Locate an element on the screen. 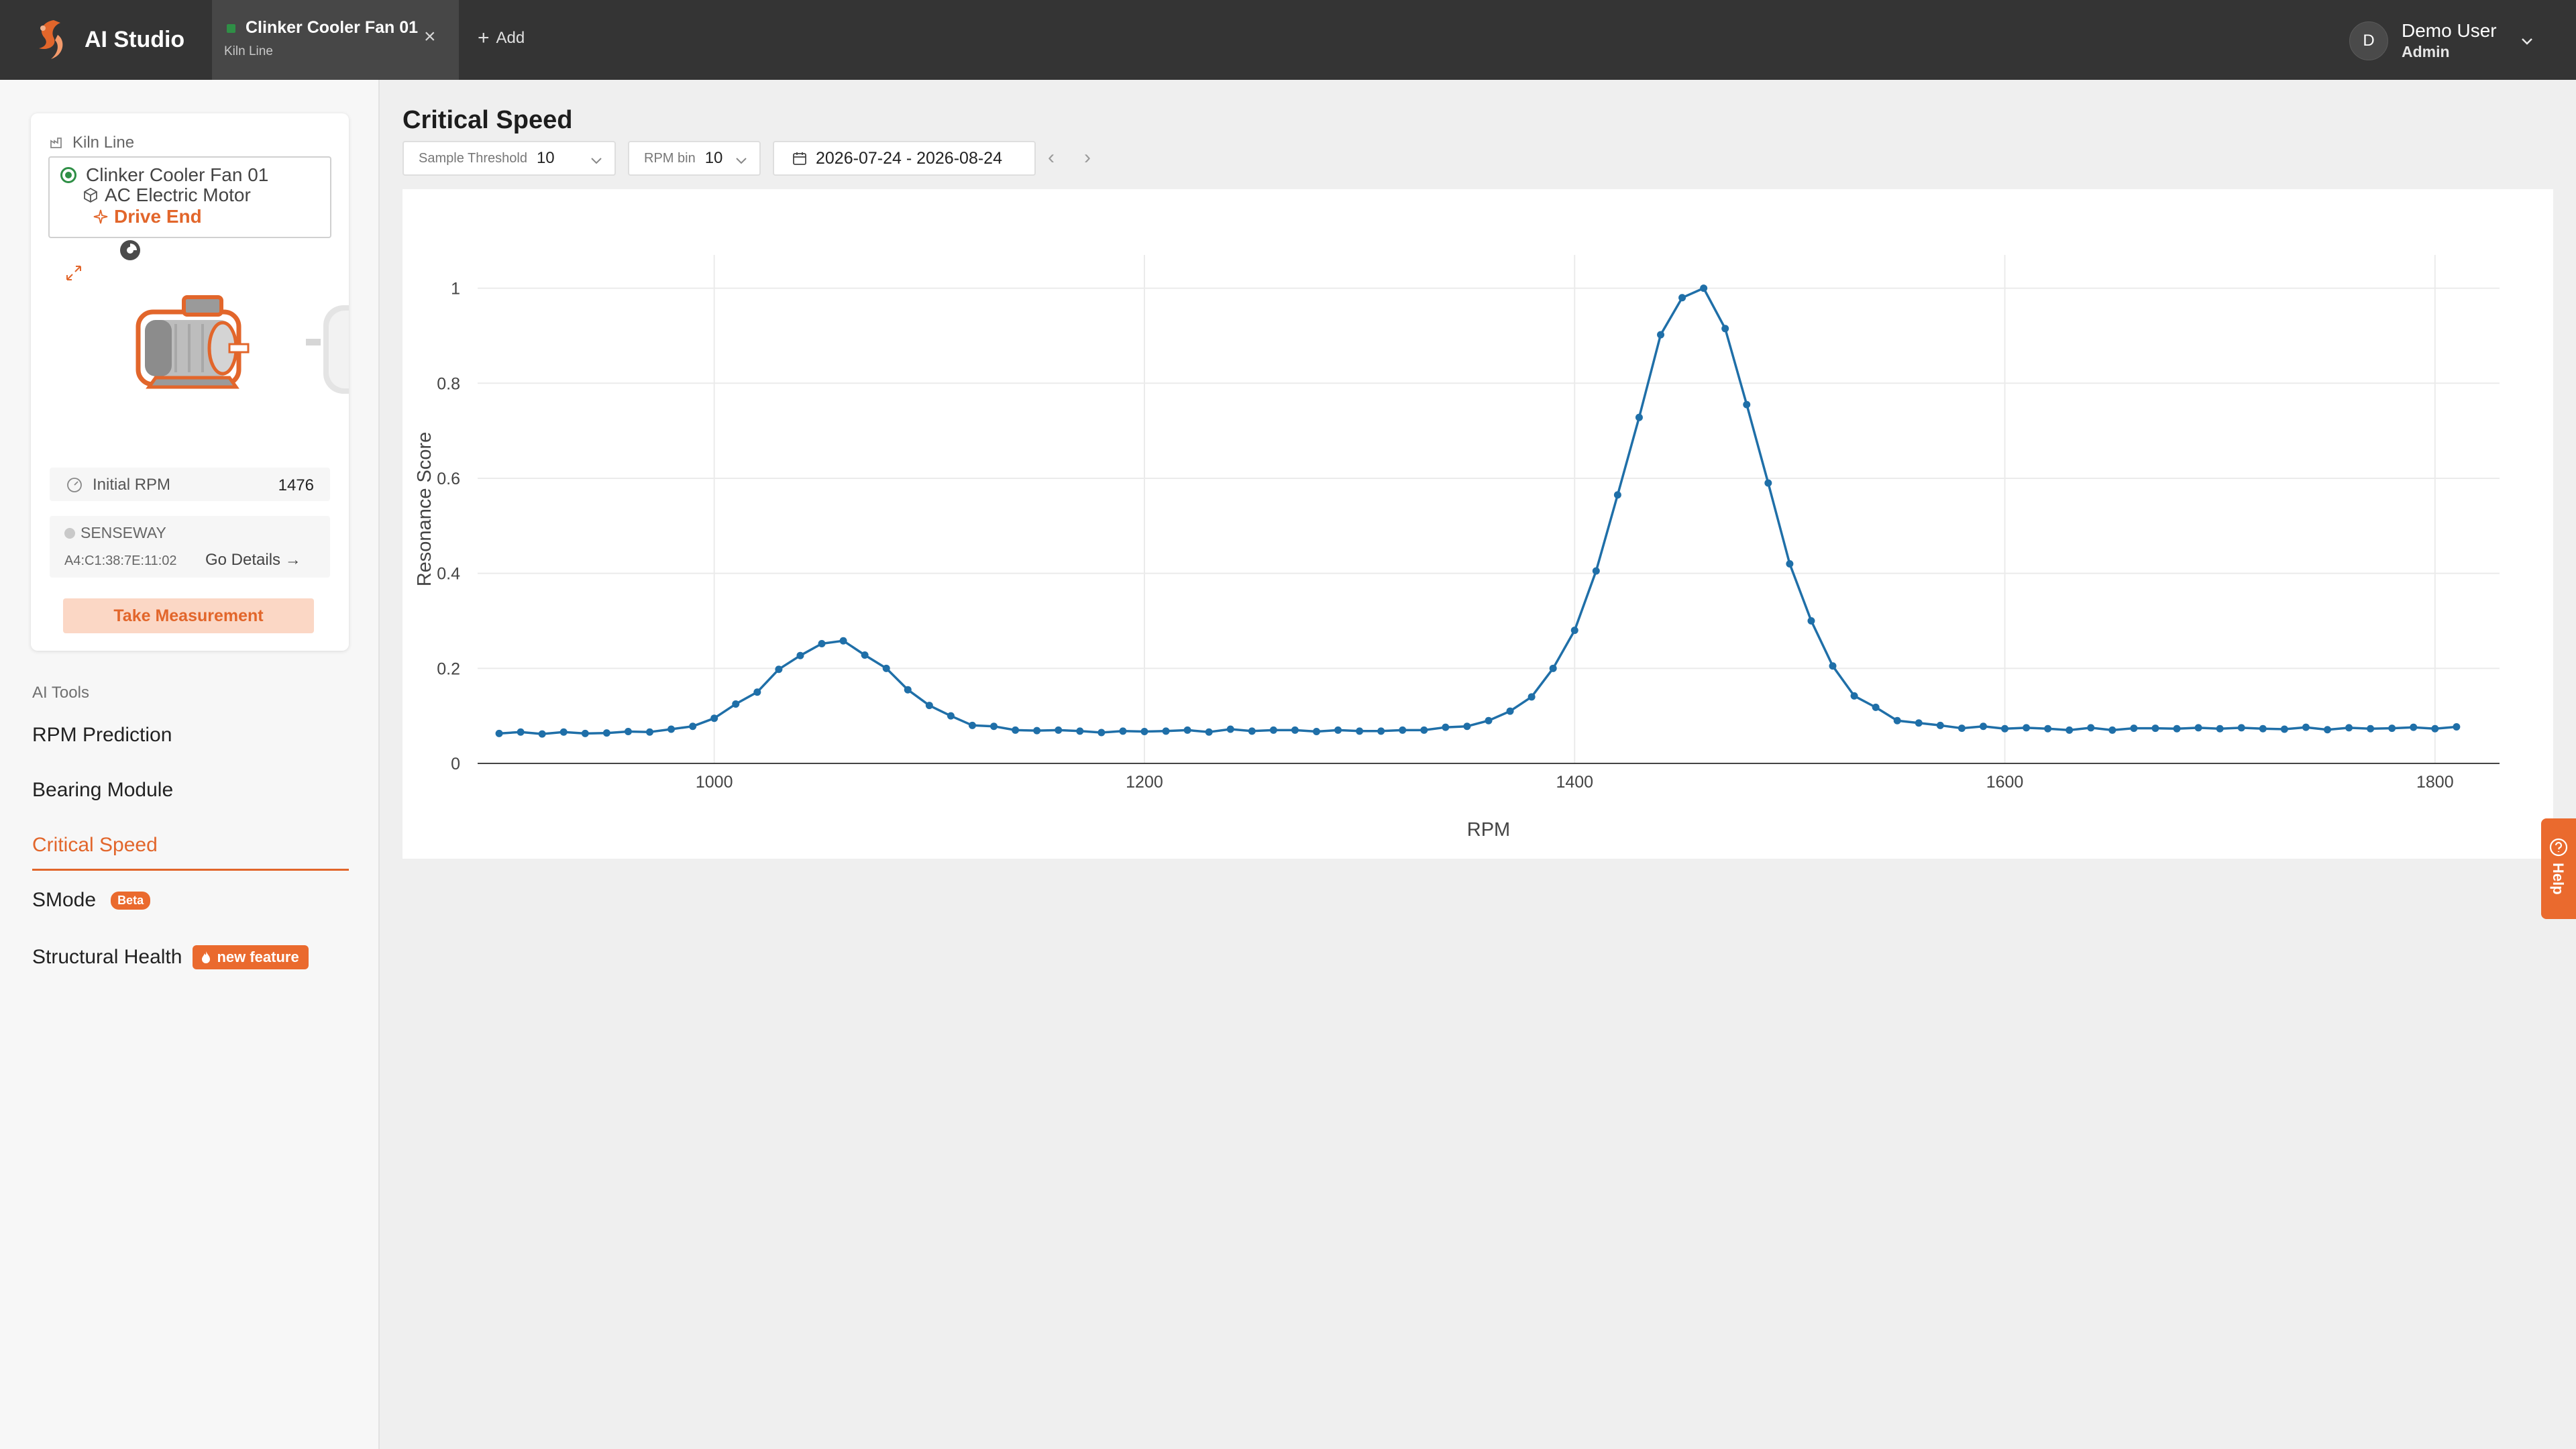 This screenshot has width=2576, height=1449. tab-clinker-cooler-fan: Clinker Cooler Fan 01 Kiln Line × is located at coordinates (335, 40).